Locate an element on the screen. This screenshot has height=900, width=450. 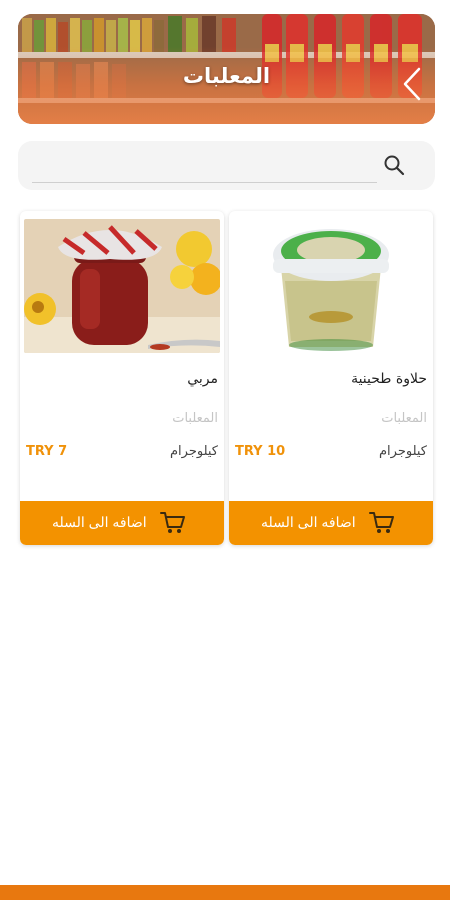
jam-jar-image is located at coordinates (122, 286).